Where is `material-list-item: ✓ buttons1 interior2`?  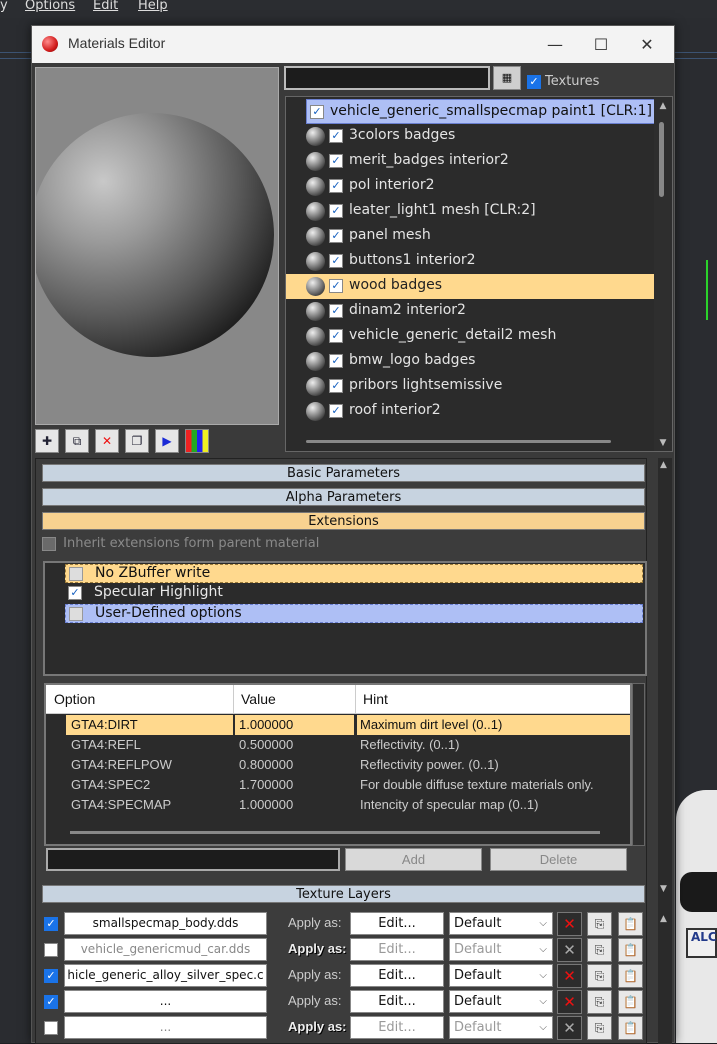
material-list-item: ✓ buttons1 interior2 is located at coordinates (470, 261).